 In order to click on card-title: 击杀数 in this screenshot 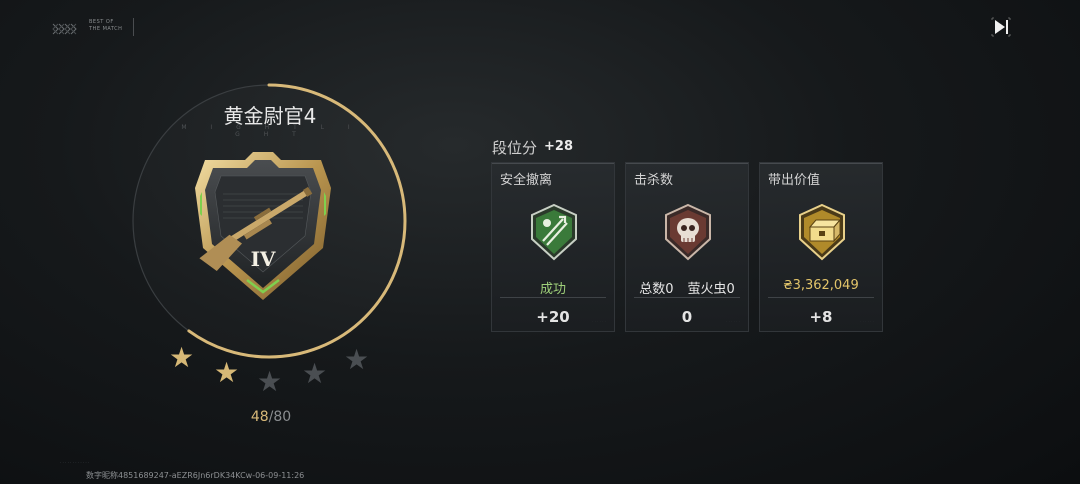, I will do `click(654, 180)`.